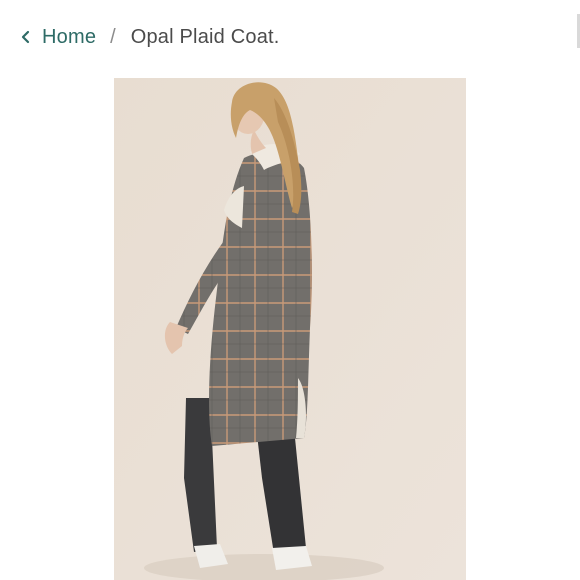  I want to click on chevron-left-icon, so click(26, 37).